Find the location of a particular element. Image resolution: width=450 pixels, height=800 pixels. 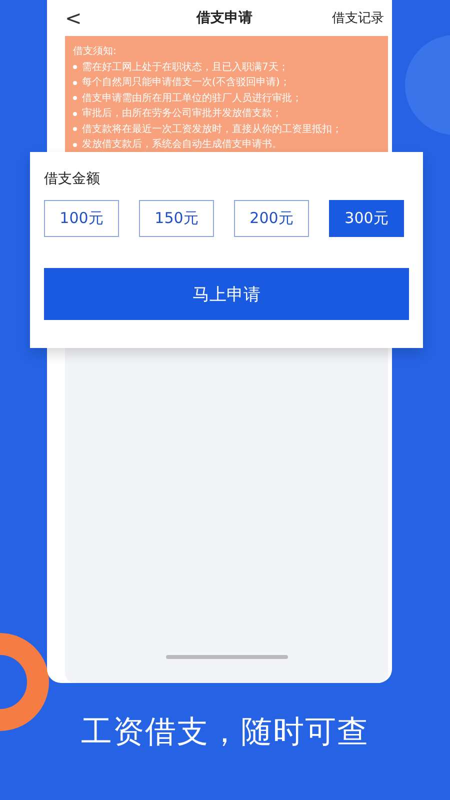

notice-title: 借支须知: is located at coordinates (95, 51).